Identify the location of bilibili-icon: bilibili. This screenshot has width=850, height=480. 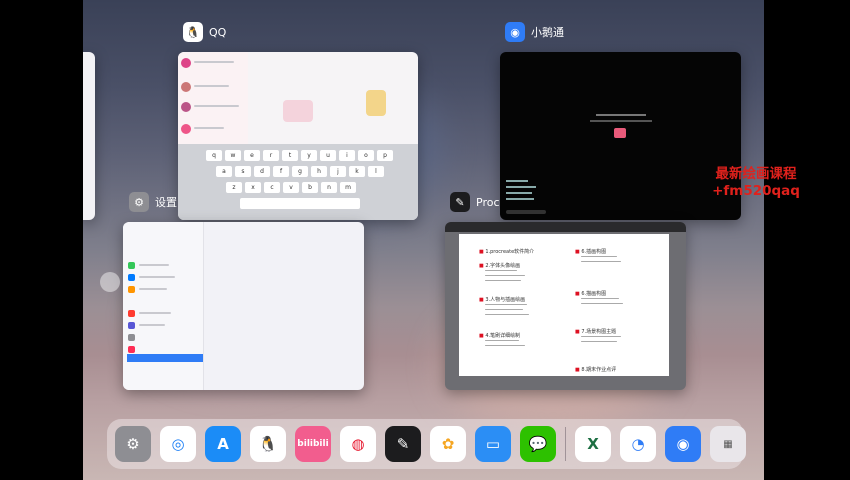
(313, 444).